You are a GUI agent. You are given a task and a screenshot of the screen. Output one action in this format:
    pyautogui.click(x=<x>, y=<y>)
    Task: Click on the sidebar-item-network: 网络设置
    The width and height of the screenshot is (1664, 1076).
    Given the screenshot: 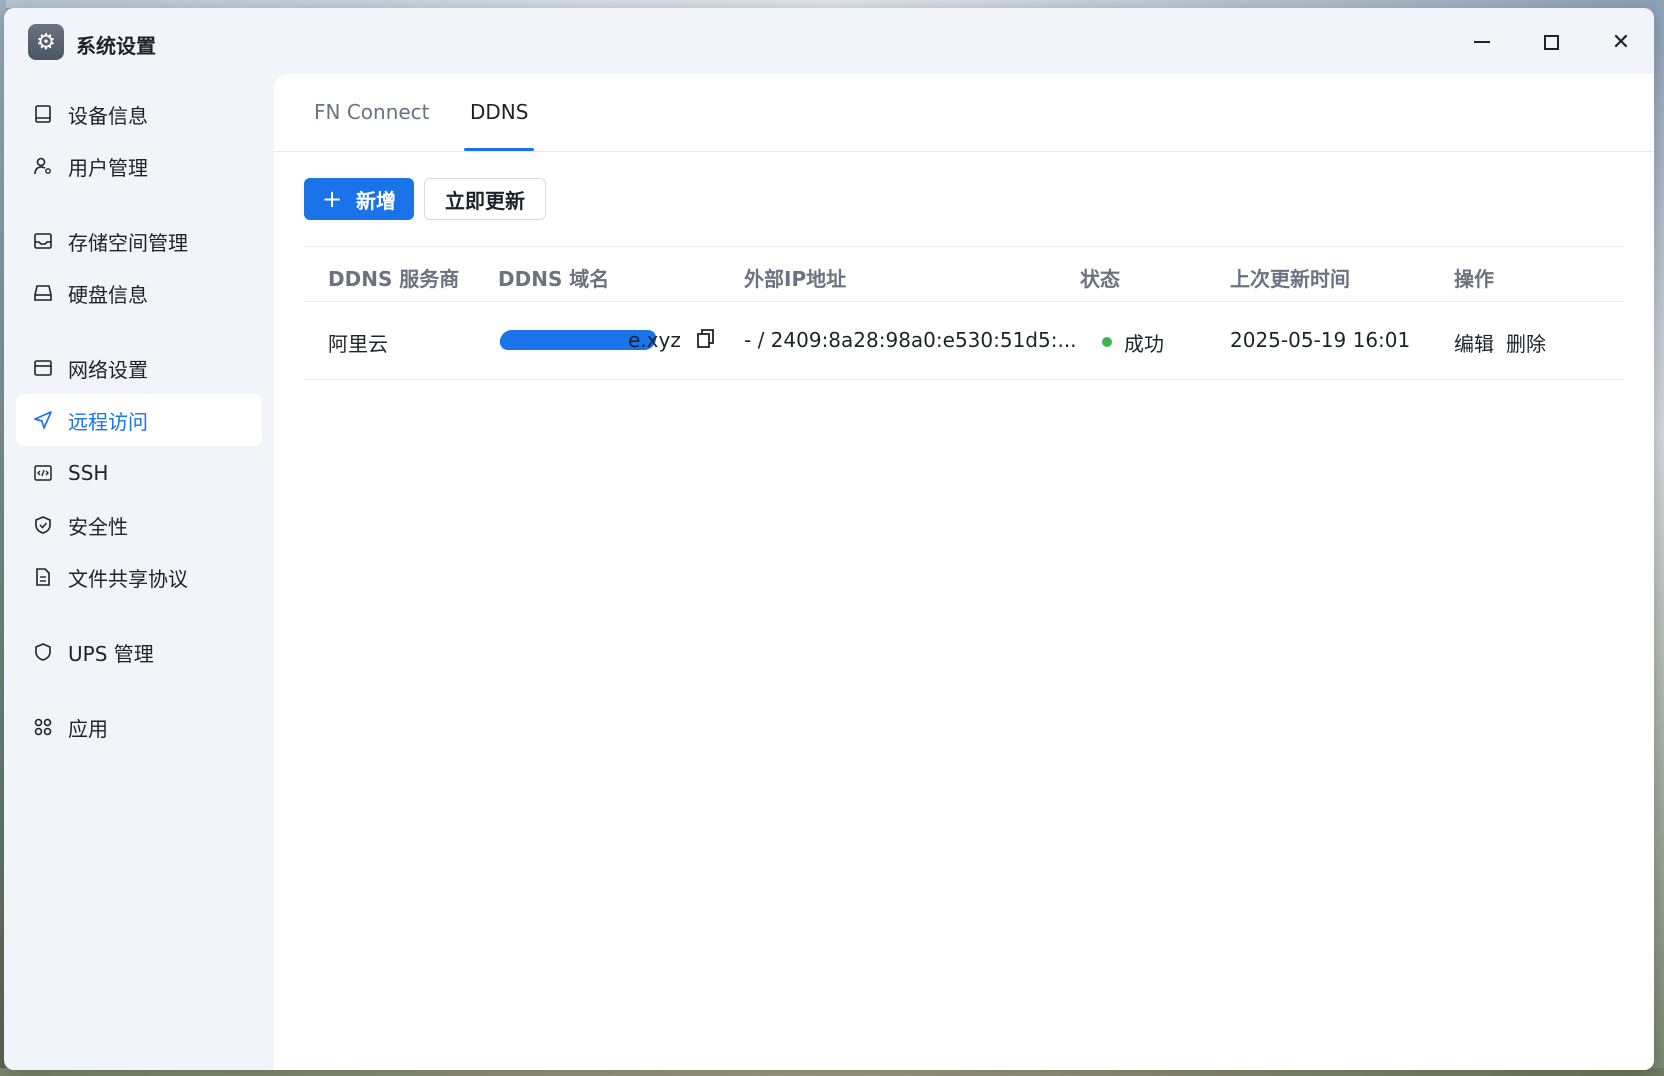 What is the action you would take?
    pyautogui.click(x=139, y=368)
    